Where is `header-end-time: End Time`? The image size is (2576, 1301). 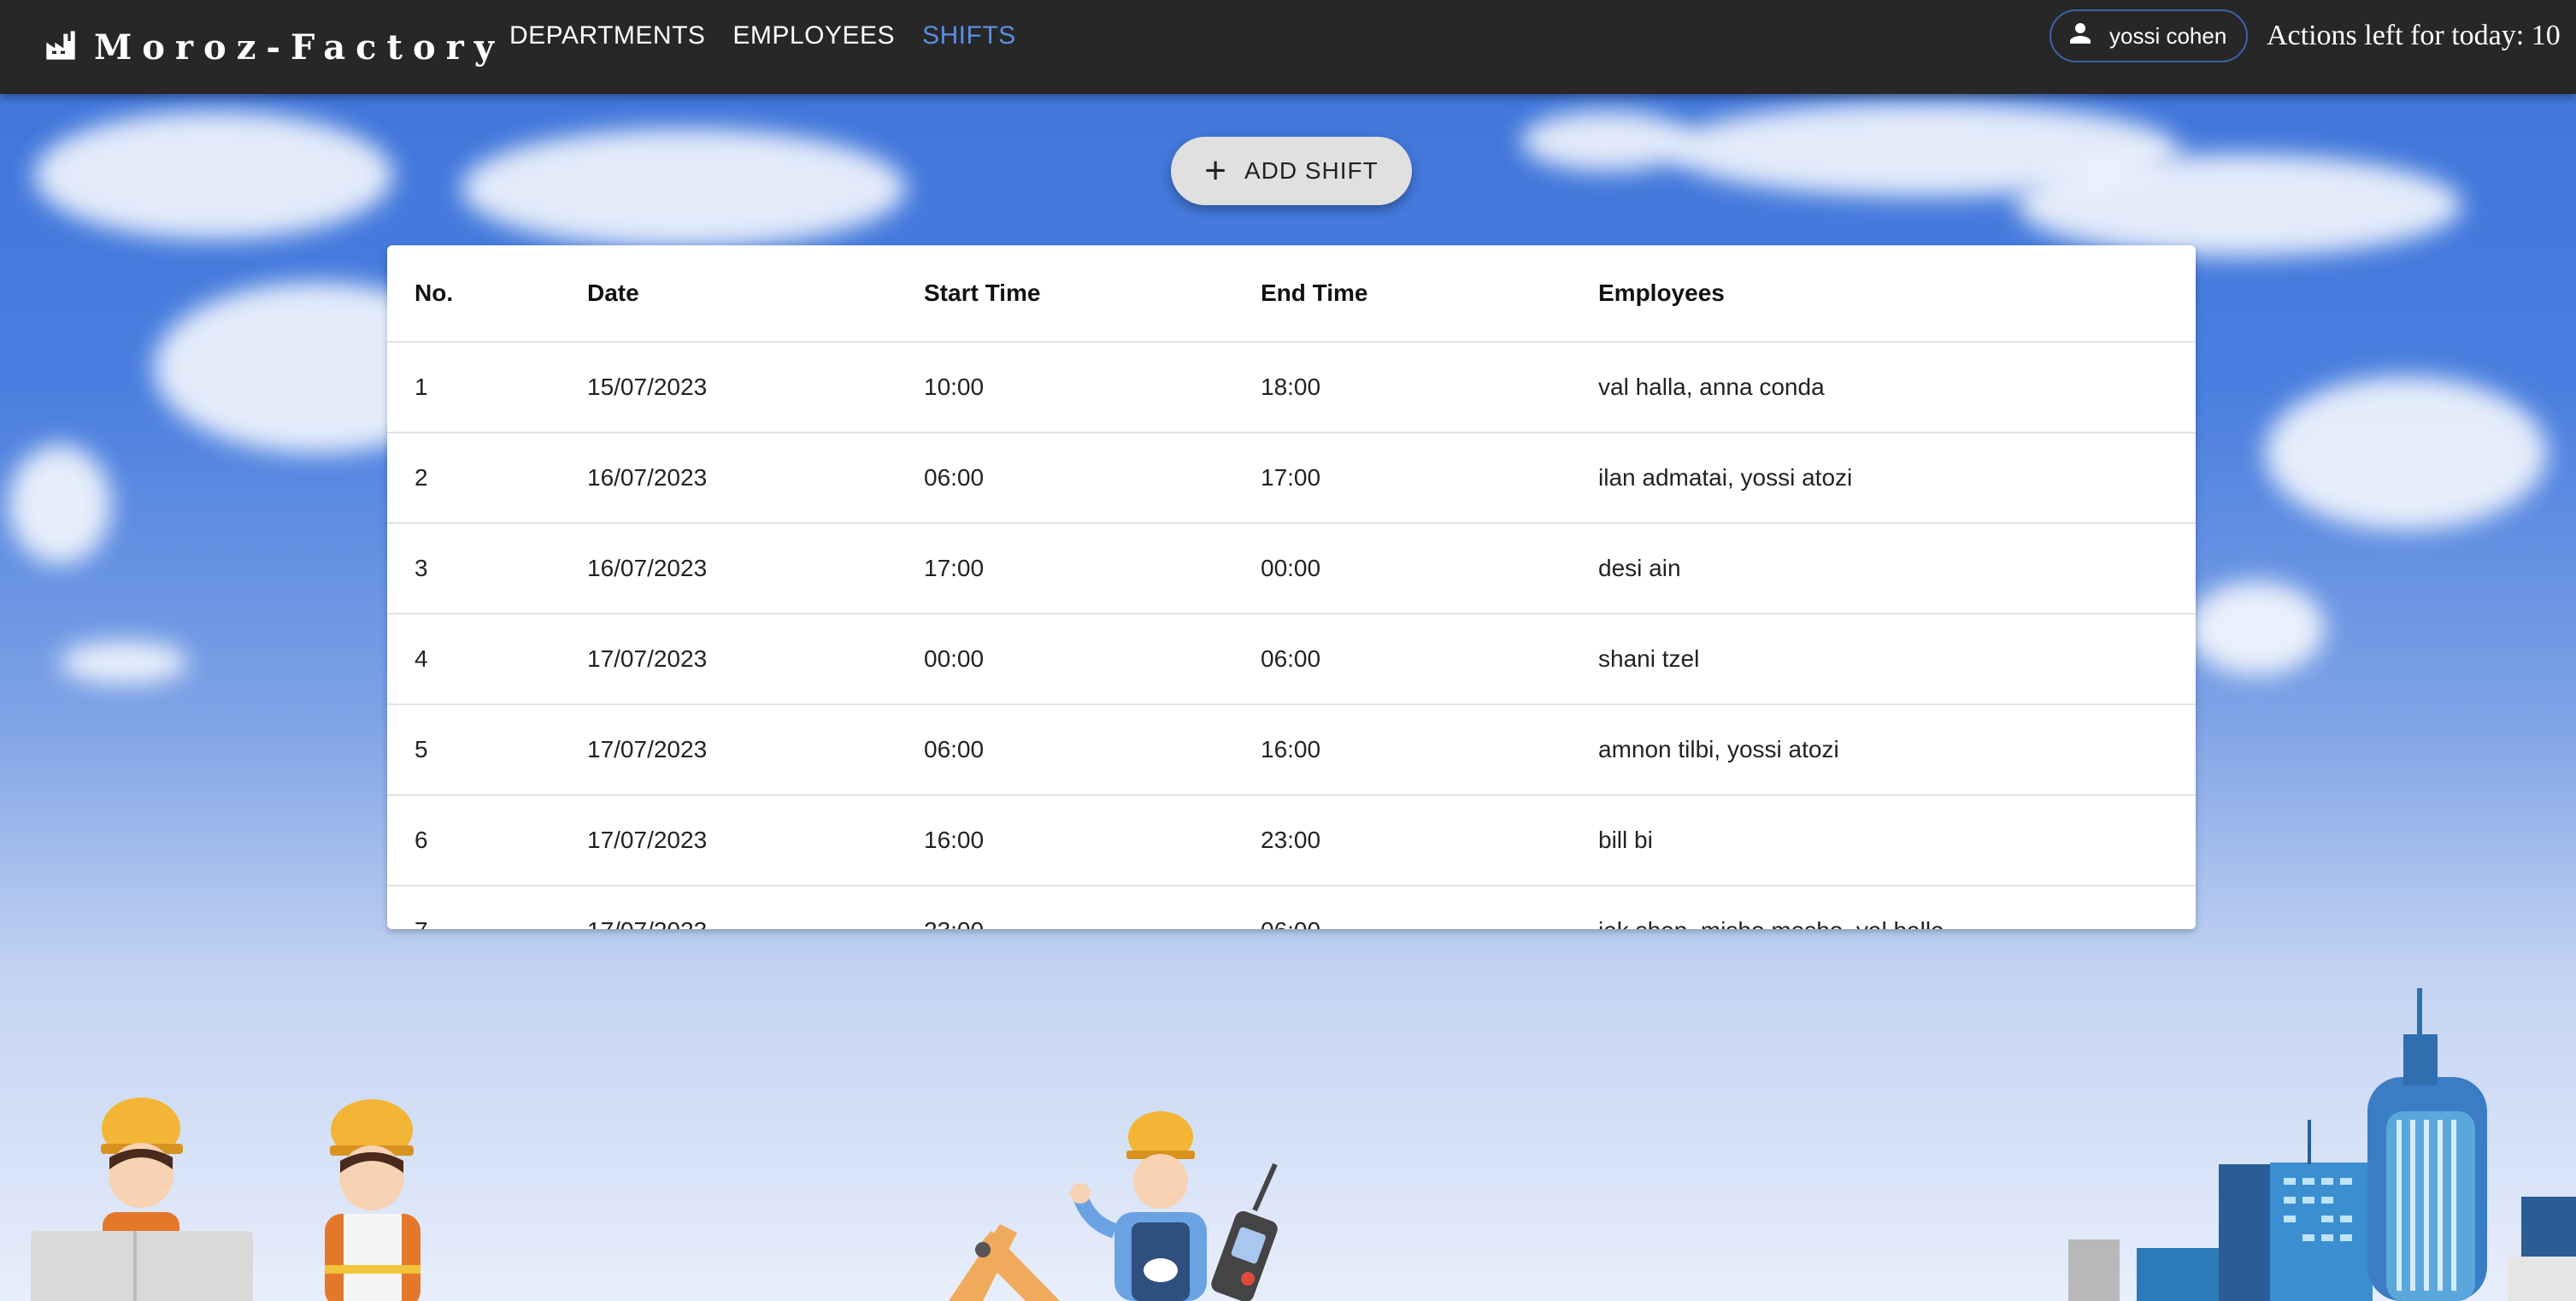 header-end-time: End Time is located at coordinates (1314, 293).